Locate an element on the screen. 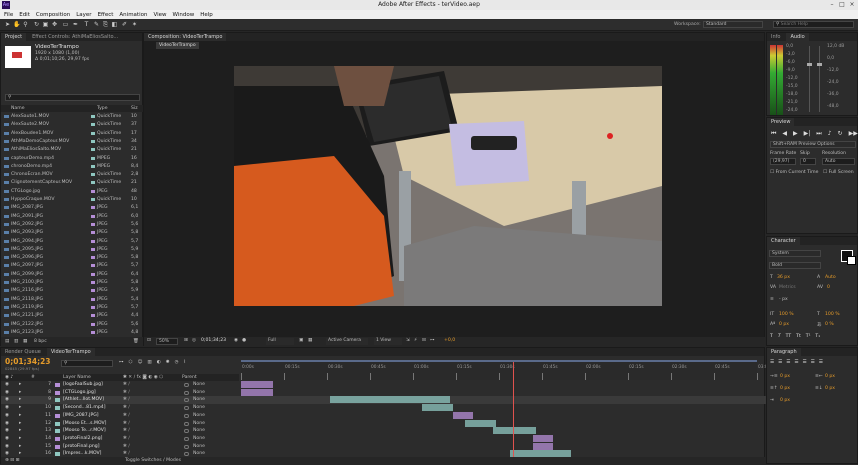 The width and height of the screenshot is (858, 465). superscript-button: T¹ is located at coordinates (808, 336).